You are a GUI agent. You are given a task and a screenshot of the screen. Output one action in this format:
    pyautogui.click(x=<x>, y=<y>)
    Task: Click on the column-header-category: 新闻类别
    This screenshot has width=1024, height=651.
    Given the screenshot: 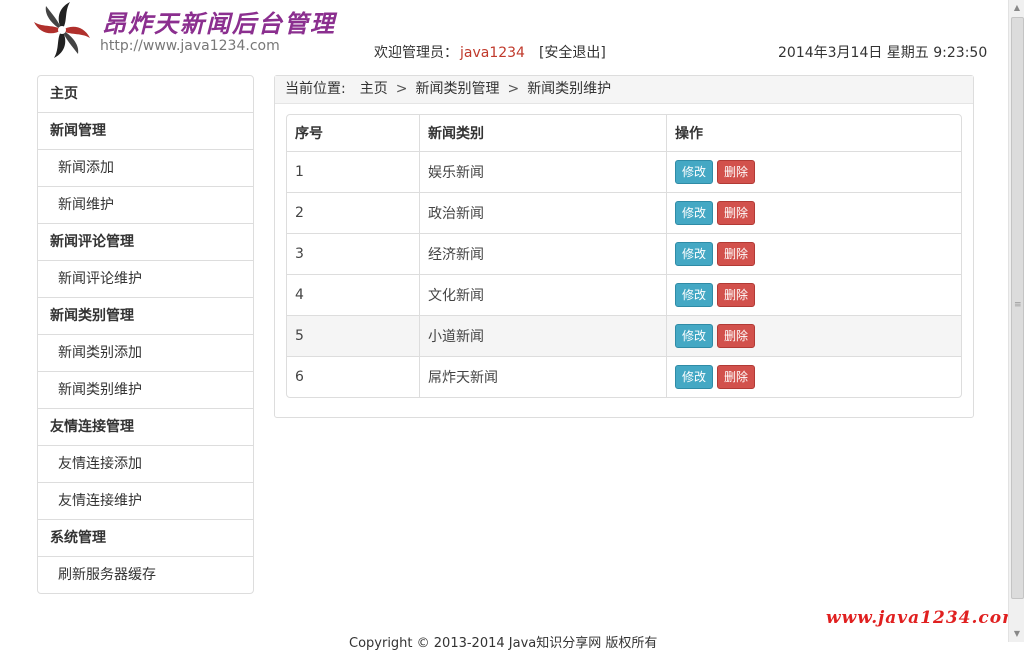 What is the action you would take?
    pyautogui.click(x=543, y=133)
    